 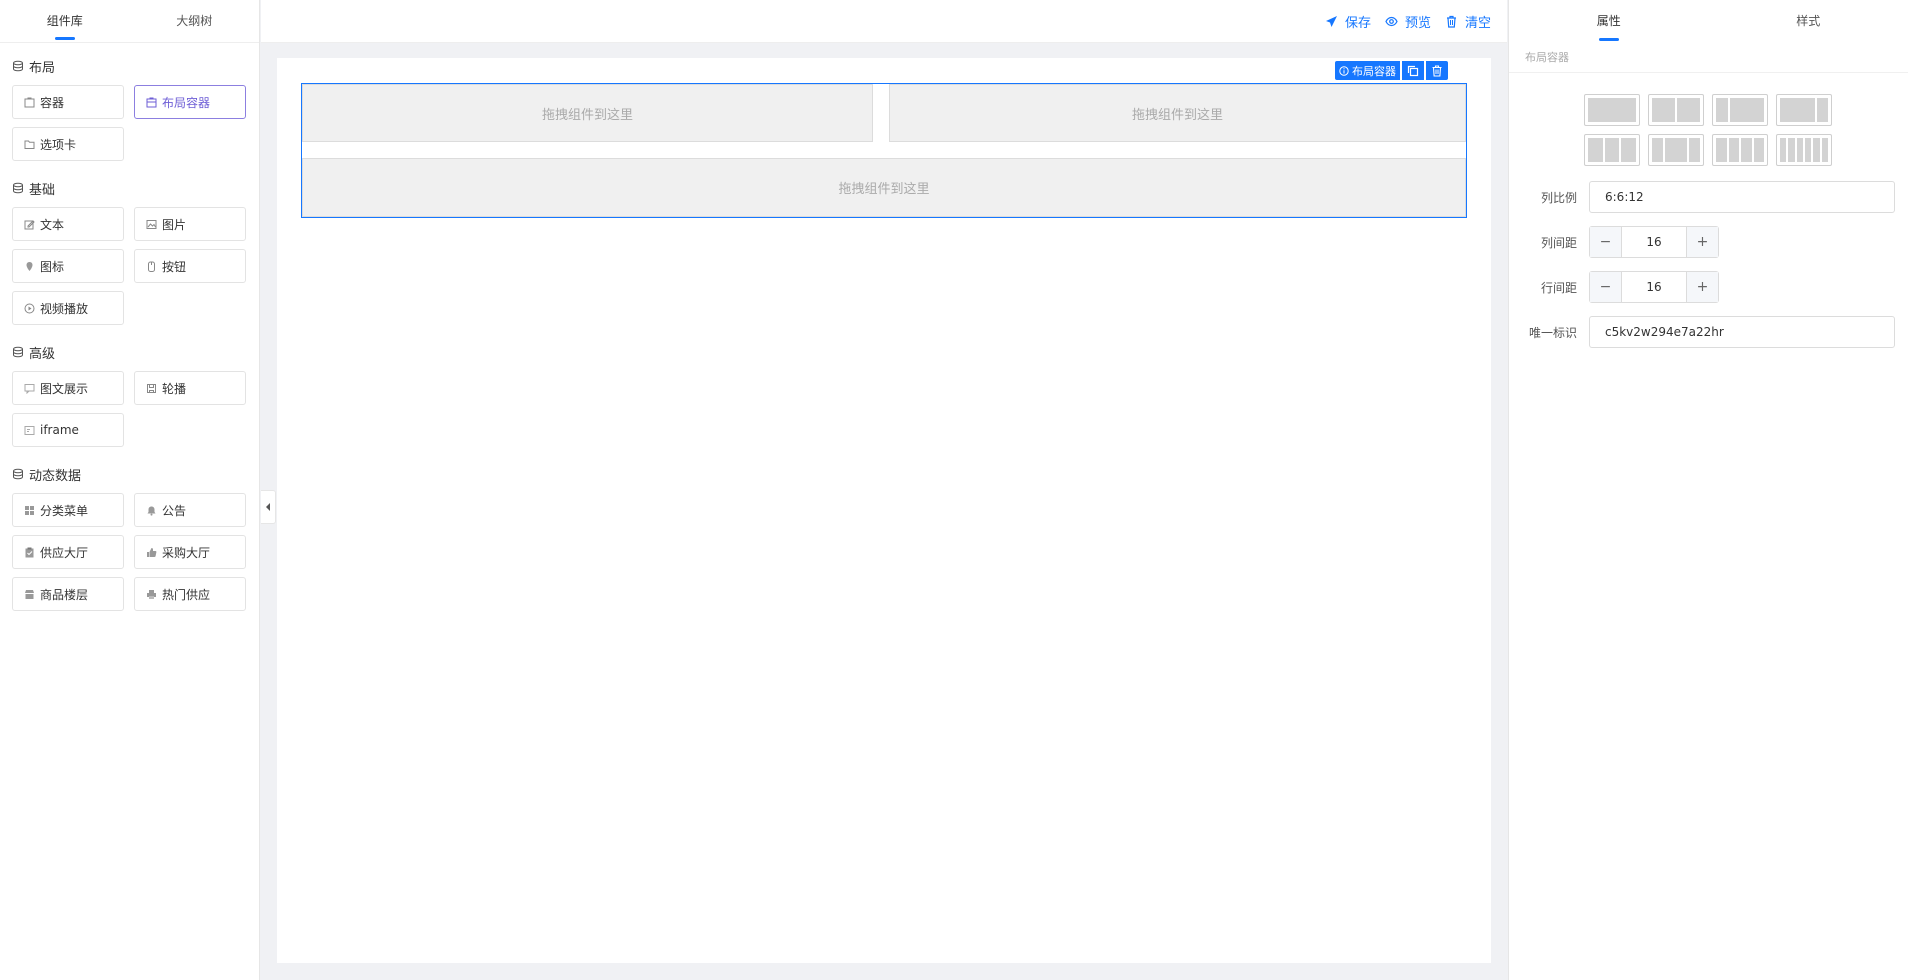 I want to click on clear-button: 清空, so click(x=1468, y=21).